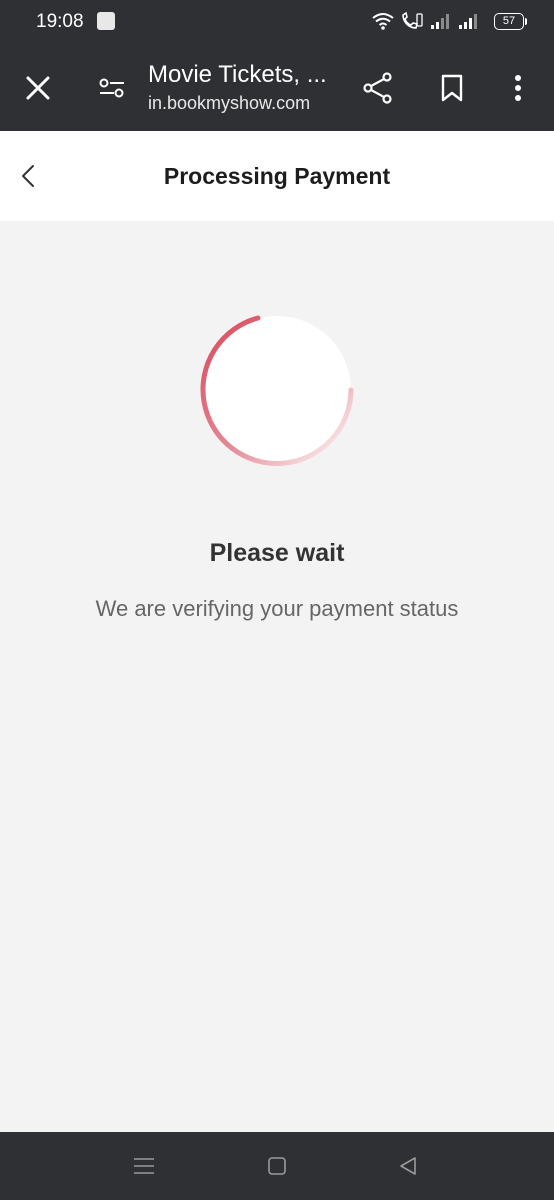 Image resolution: width=554 pixels, height=1200 pixels. I want to click on system-navigation-bar, so click(277, 1166).